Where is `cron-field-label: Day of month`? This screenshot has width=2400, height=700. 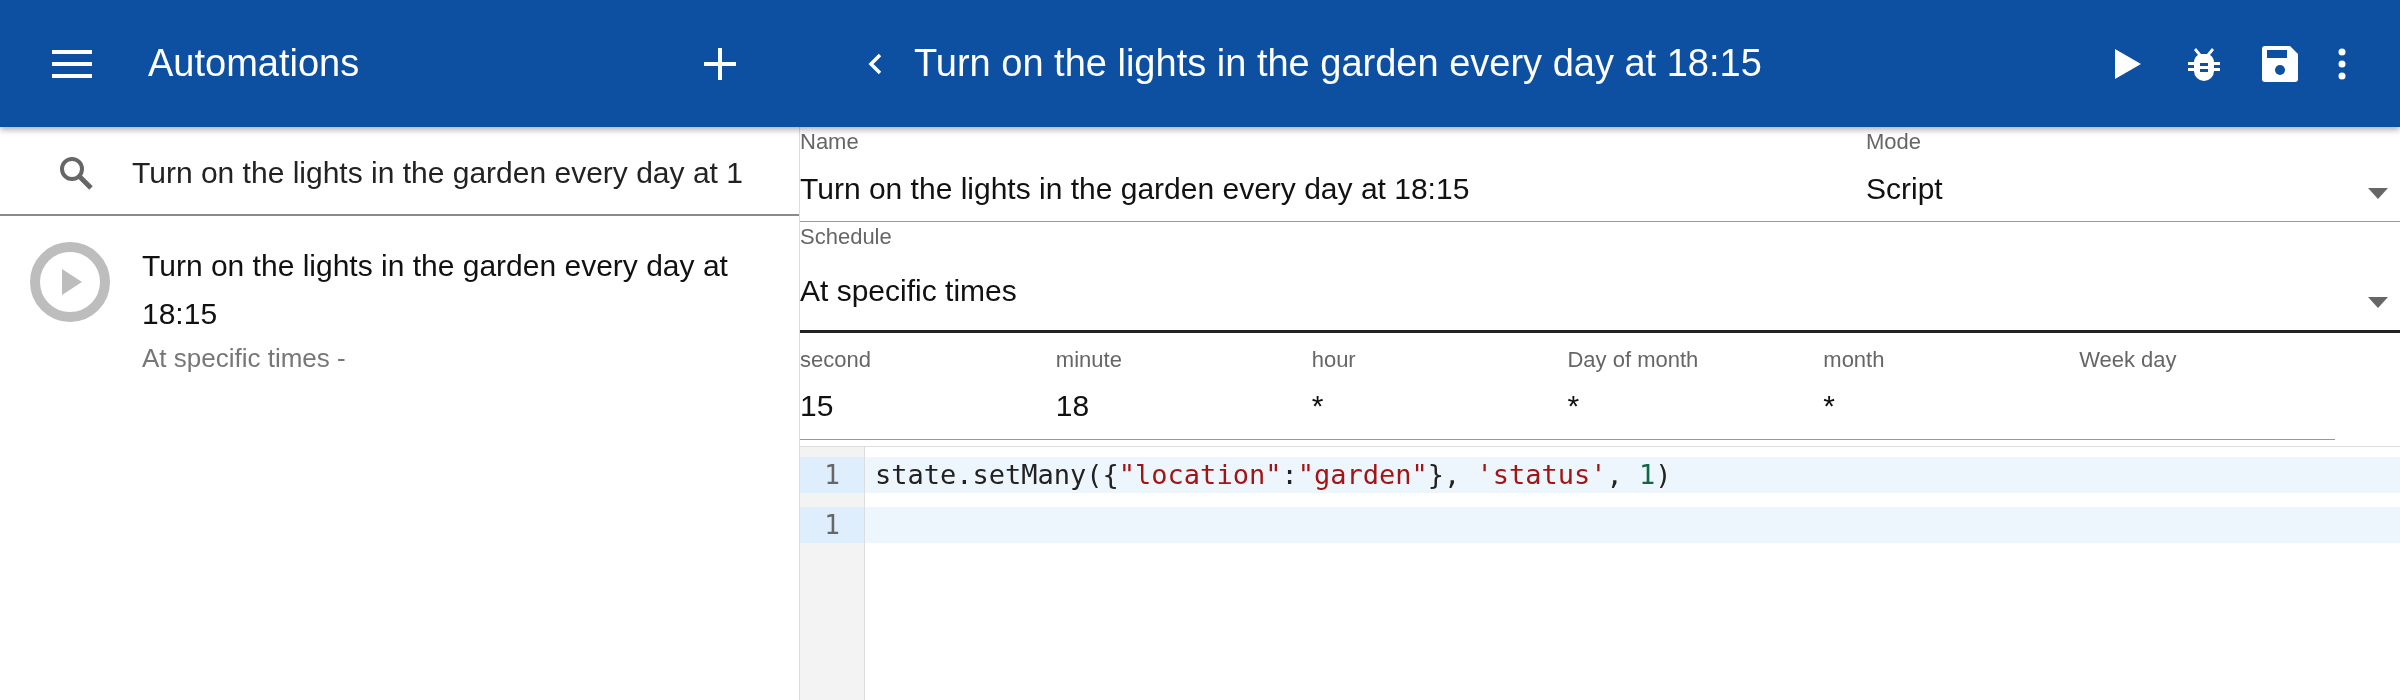
cron-field-label: Day of month is located at coordinates (1633, 360).